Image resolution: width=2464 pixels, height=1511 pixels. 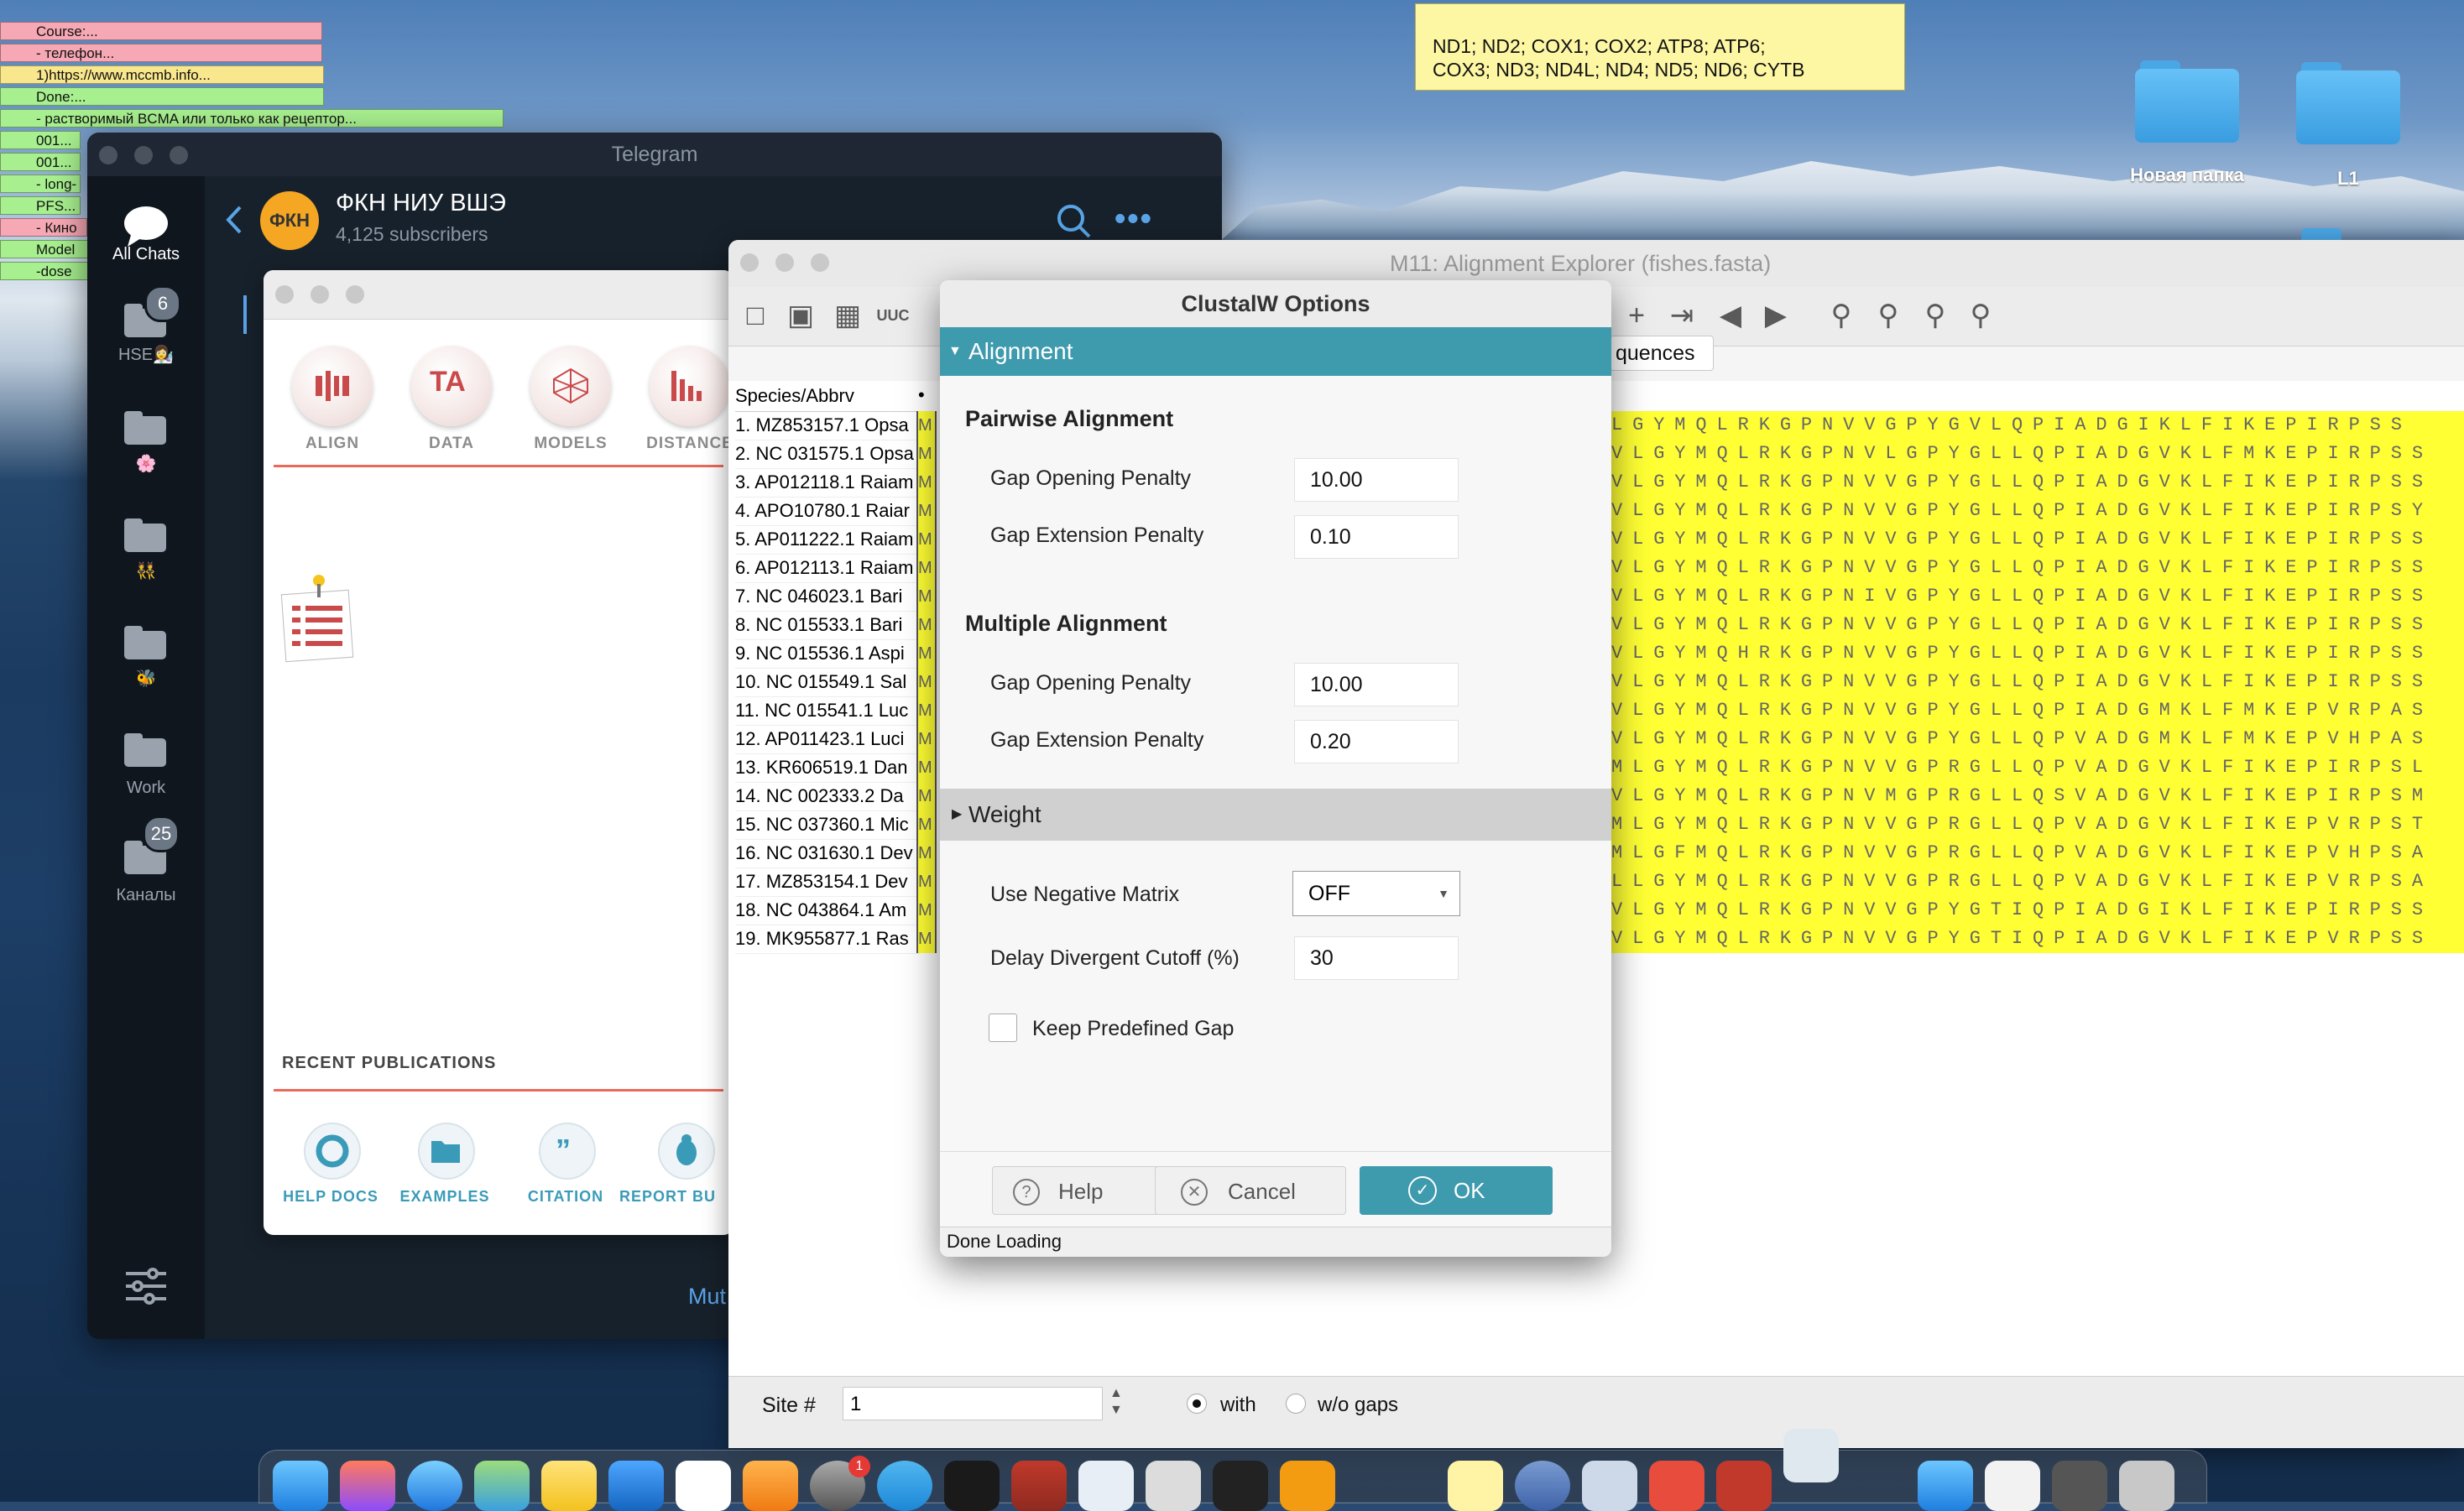 What do you see at coordinates (300, 1486) in the screenshot?
I see `finder-icon` at bounding box center [300, 1486].